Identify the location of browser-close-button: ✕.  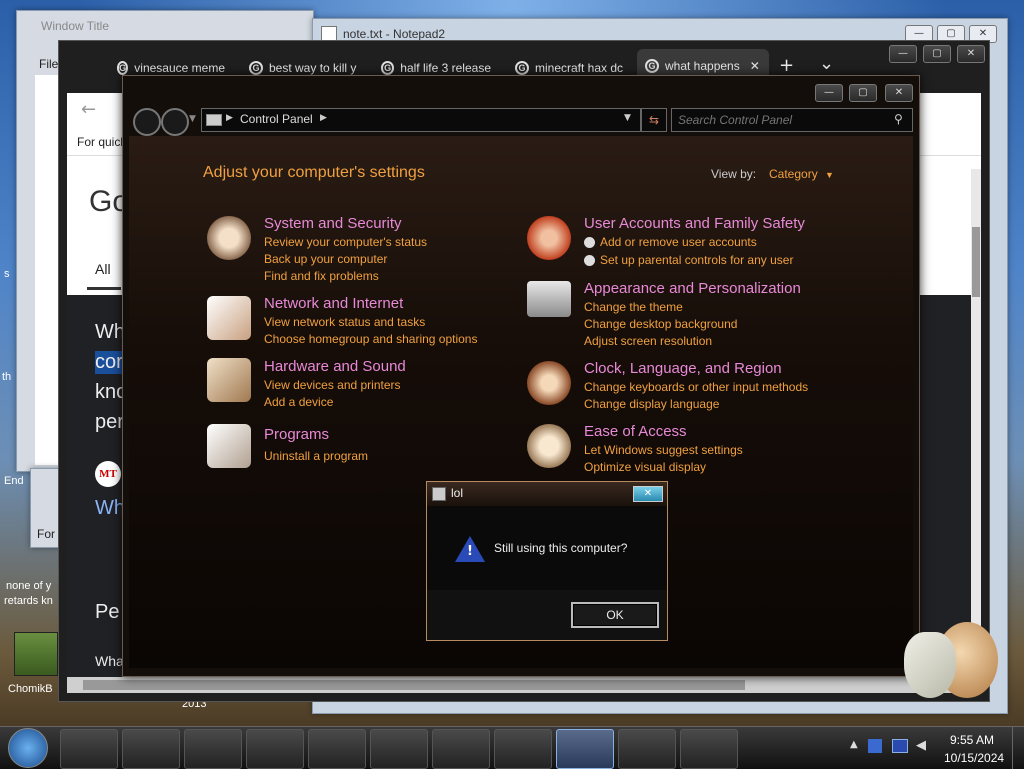
(971, 54).